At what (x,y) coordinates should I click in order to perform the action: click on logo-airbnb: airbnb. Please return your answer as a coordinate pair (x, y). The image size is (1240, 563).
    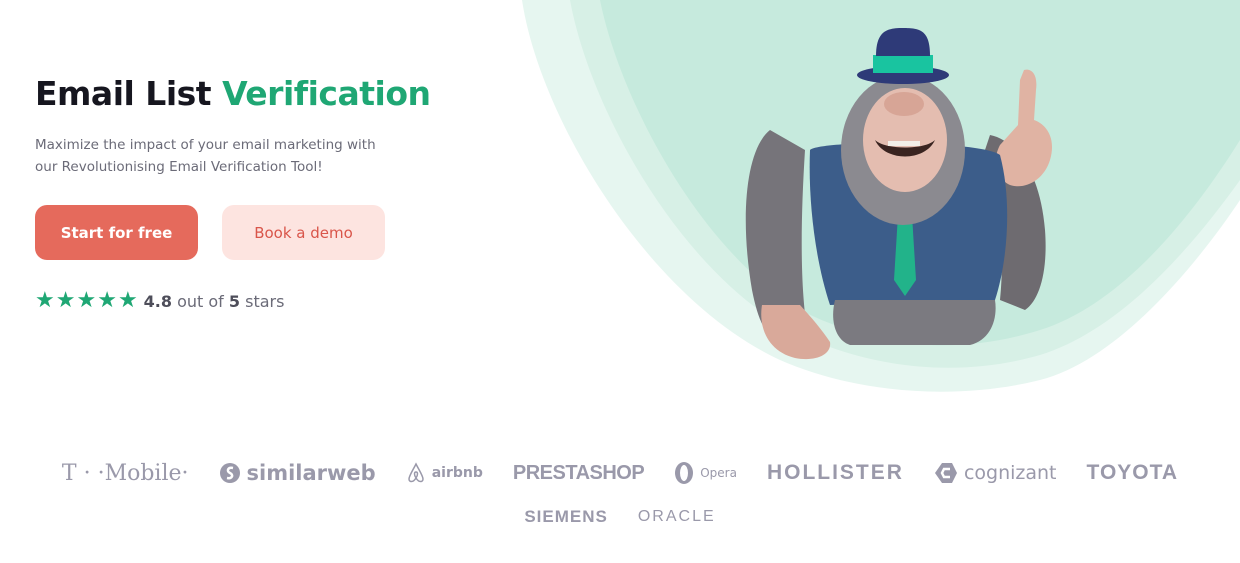
    Looking at the image, I should click on (444, 473).